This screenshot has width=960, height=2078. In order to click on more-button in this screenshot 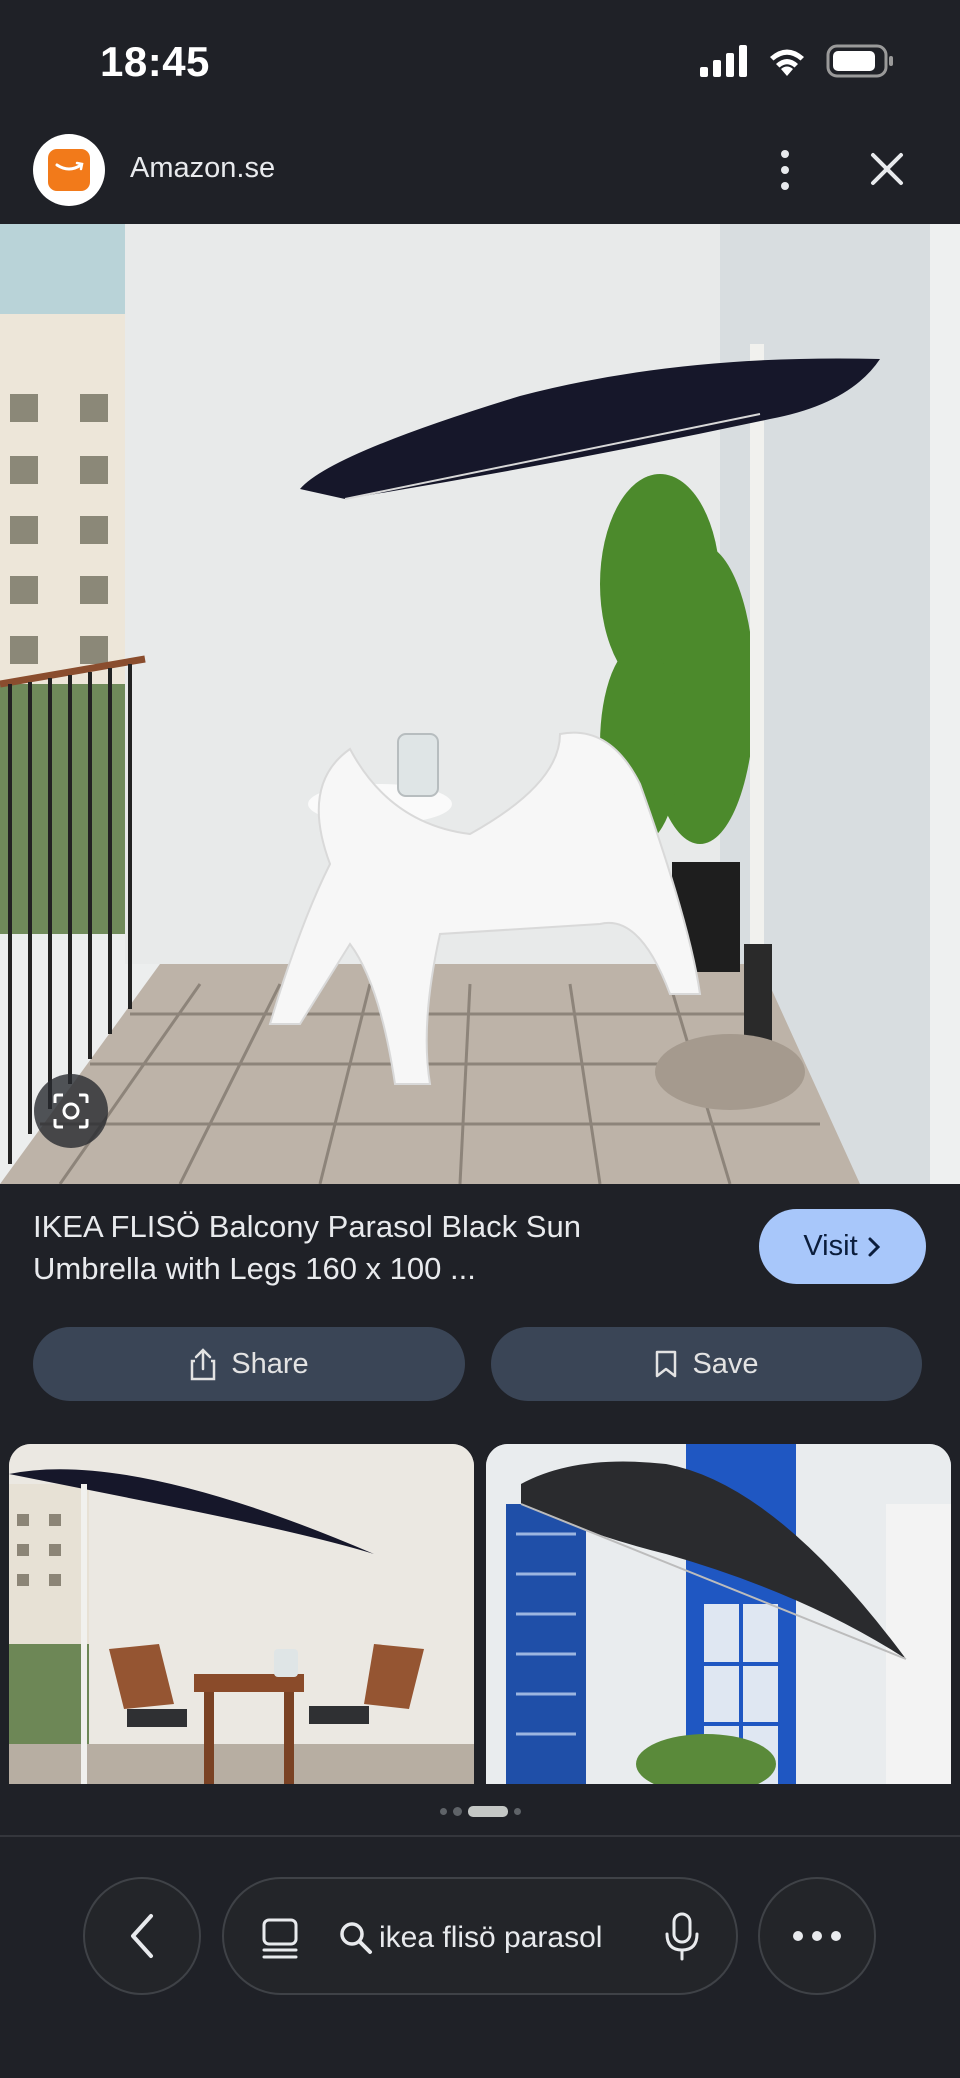, I will do `click(817, 1936)`.